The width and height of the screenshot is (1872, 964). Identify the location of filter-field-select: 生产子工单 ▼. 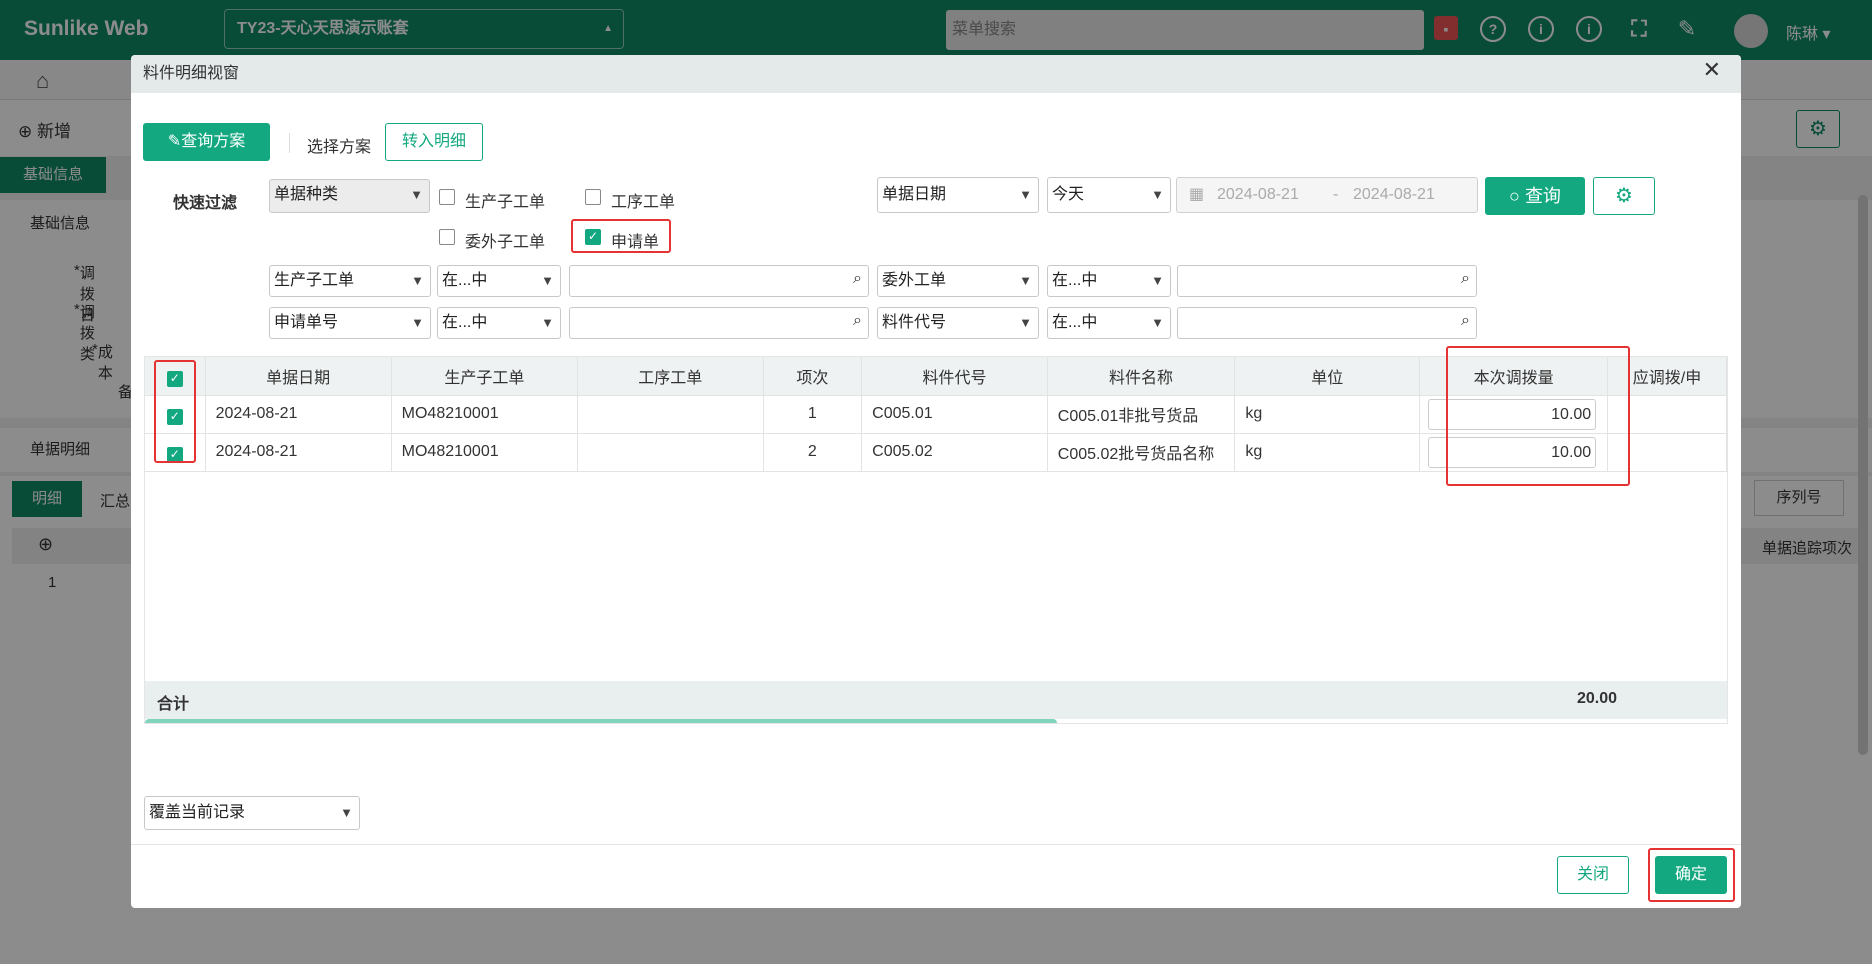
(350, 281).